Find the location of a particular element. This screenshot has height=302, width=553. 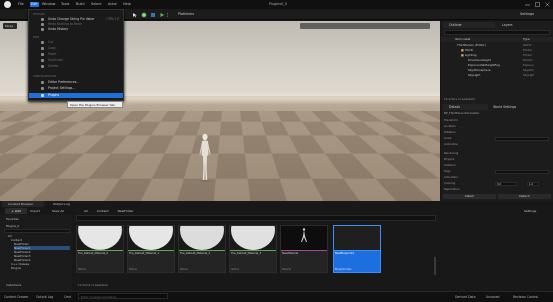

add-actor-icon is located at coordinates (144, 15).